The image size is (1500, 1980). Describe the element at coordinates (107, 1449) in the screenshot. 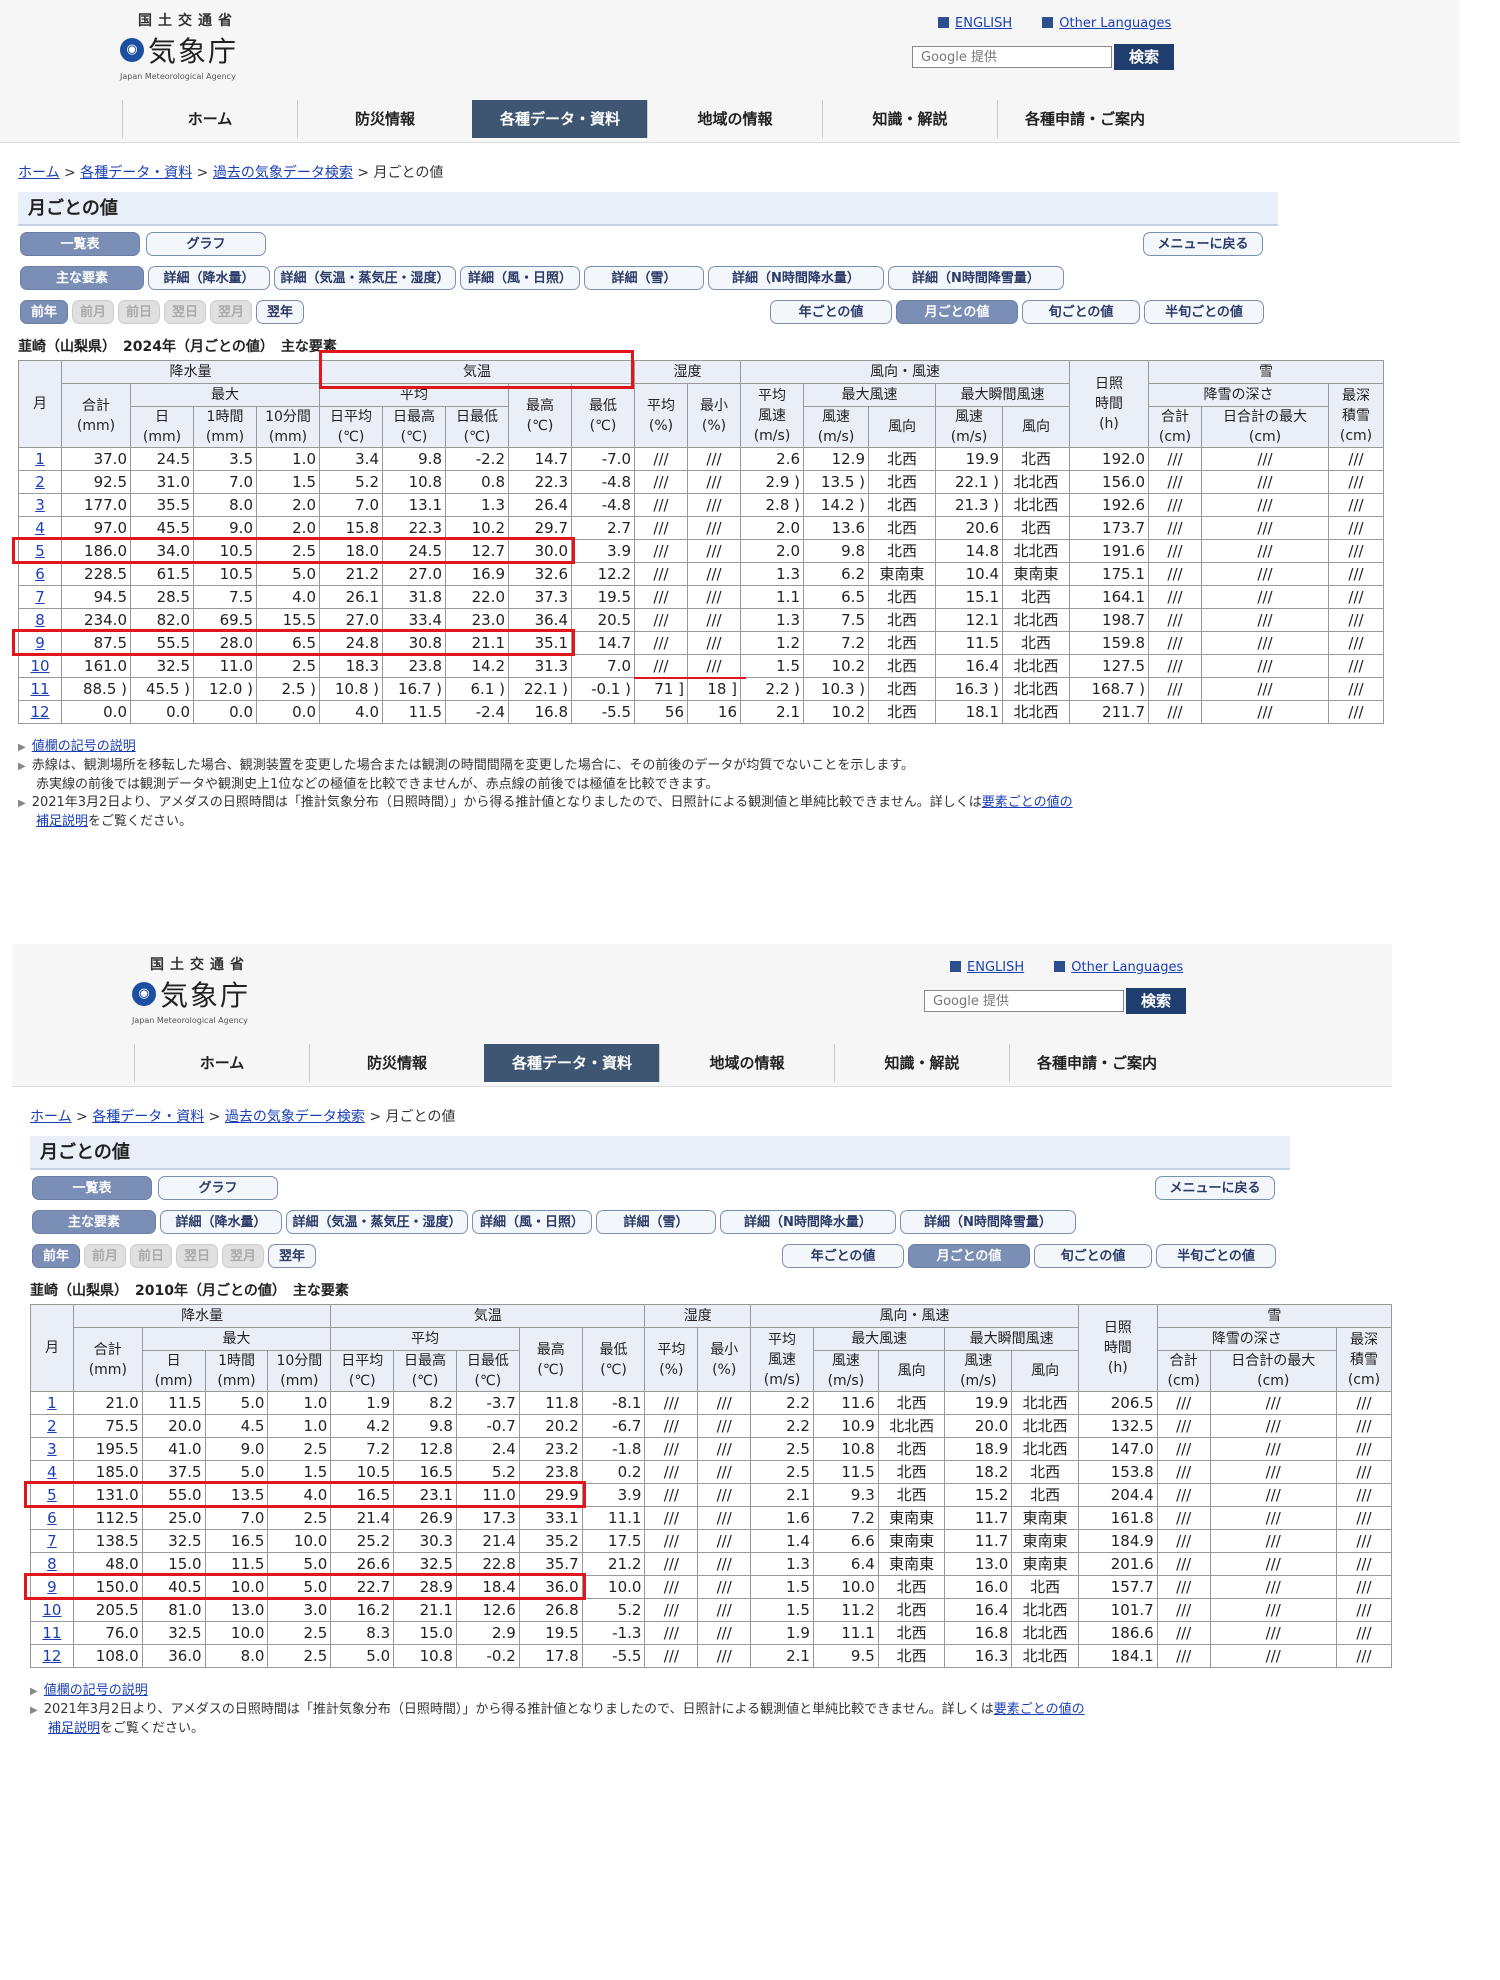

I see `data-cell: 195.5` at that location.